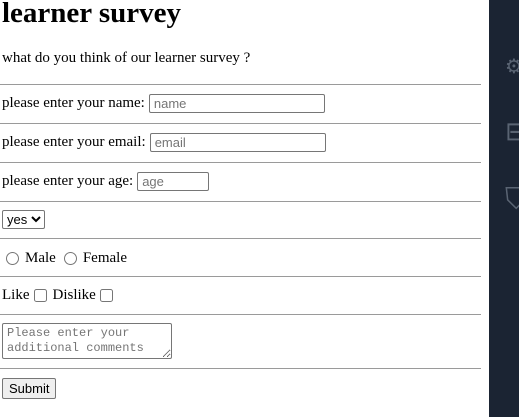 The image size is (519, 417). What do you see at coordinates (512, 132) in the screenshot?
I see `window-icon: ⊟` at bounding box center [512, 132].